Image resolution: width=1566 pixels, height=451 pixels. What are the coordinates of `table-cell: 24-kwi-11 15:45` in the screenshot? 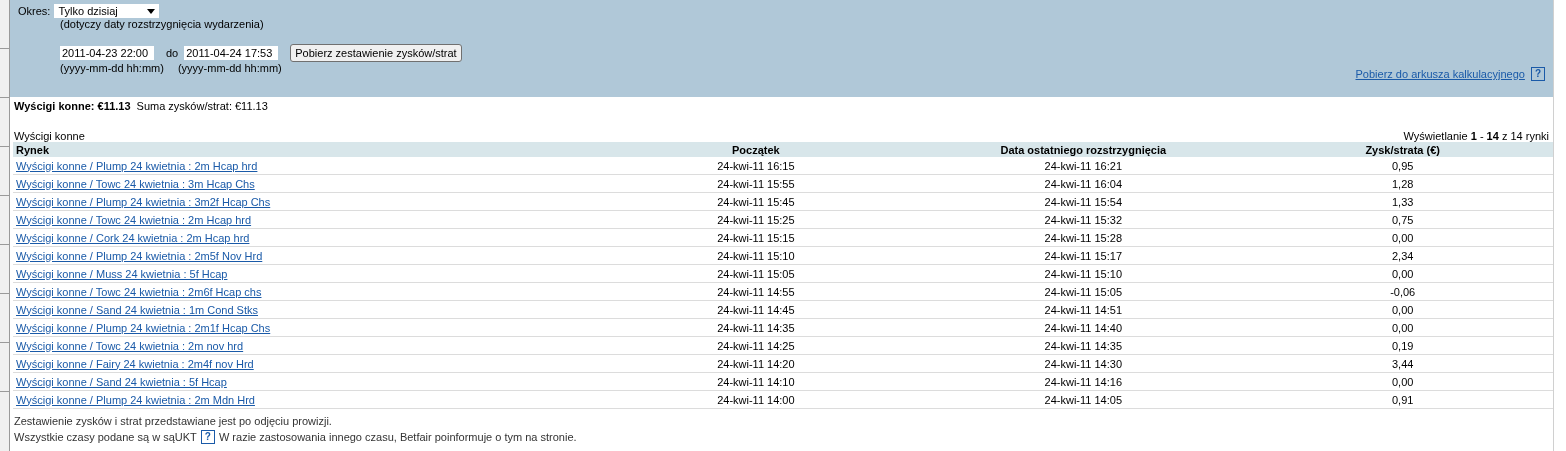 It's located at (756, 201).